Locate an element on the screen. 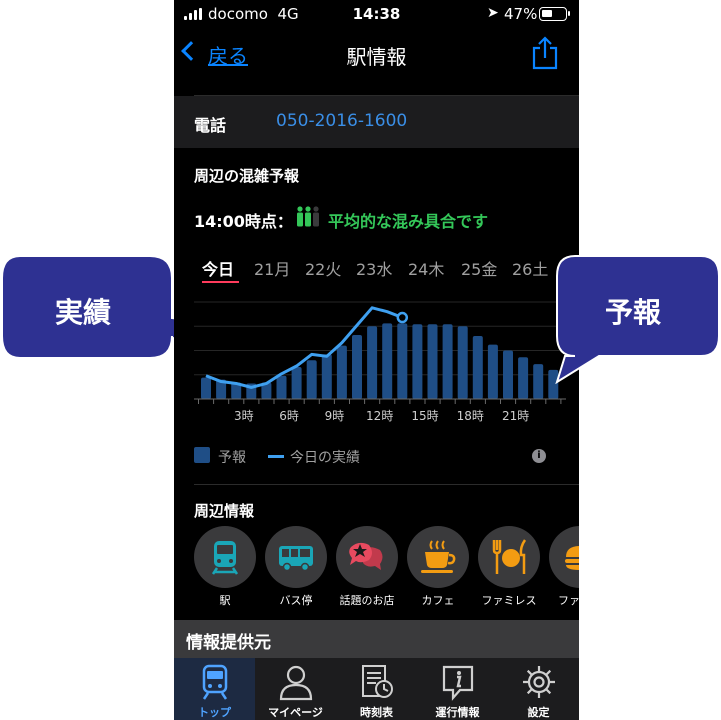 The height and width of the screenshot is (720, 721). x-tick-label: 9時 is located at coordinates (335, 416).